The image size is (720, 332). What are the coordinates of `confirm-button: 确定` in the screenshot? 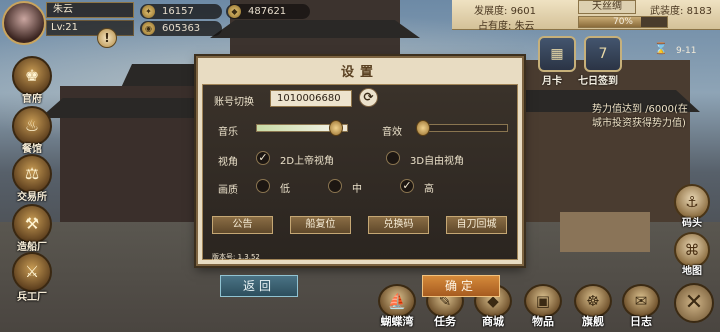 It's located at (461, 286).